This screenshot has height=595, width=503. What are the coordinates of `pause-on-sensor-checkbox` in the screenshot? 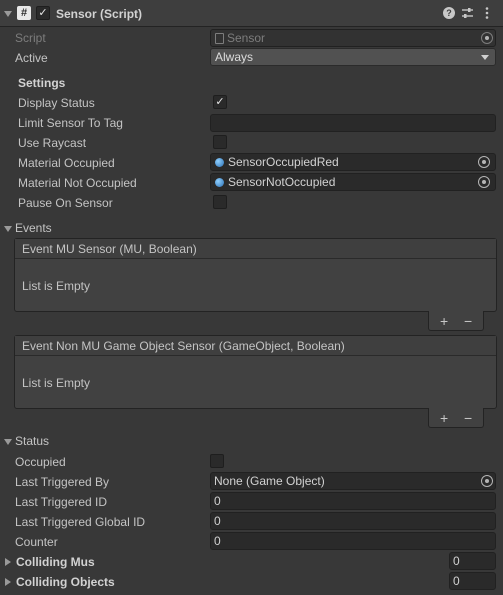 It's located at (220, 202).